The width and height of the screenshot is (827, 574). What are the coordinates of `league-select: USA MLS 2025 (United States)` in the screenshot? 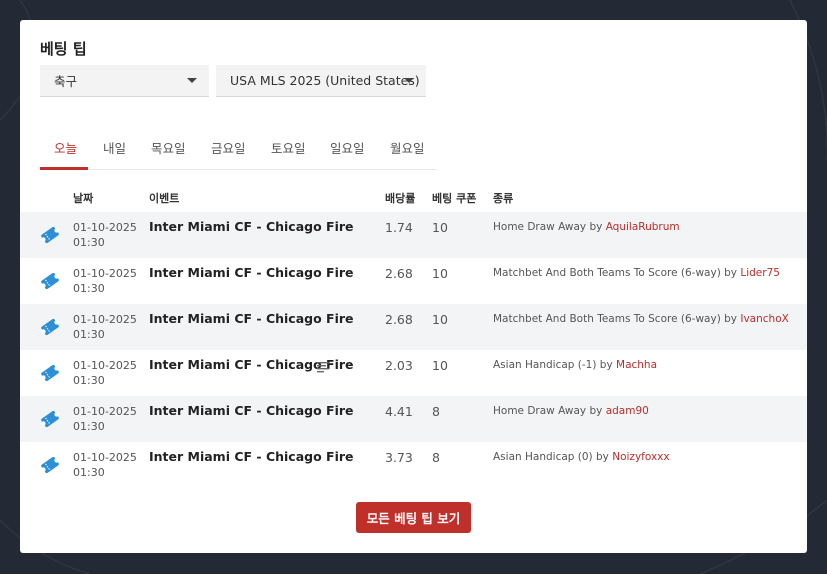 It's located at (321, 81).